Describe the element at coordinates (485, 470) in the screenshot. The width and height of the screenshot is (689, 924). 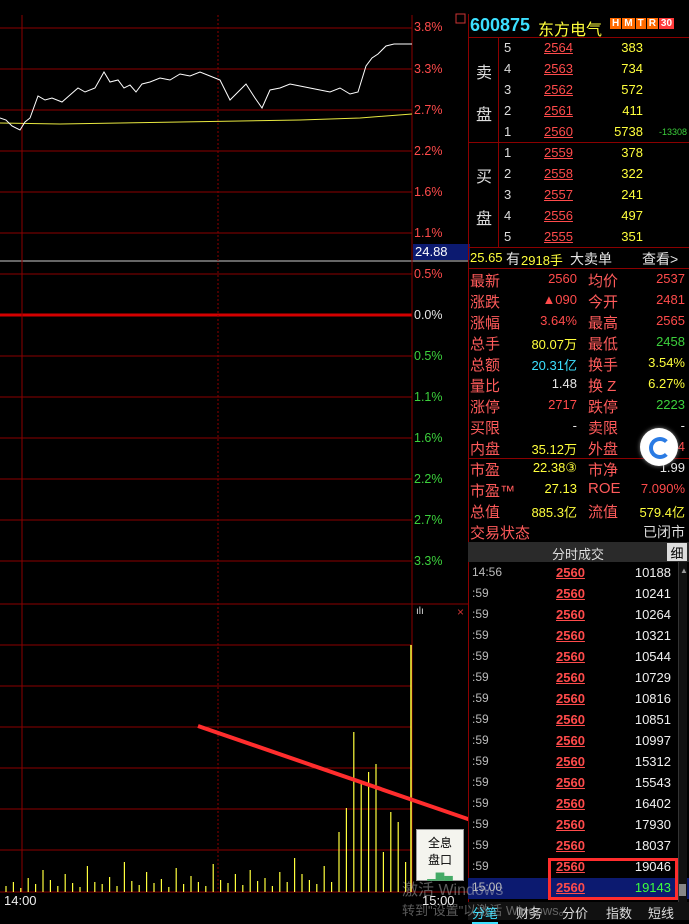
I see `label: 市盈` at that location.